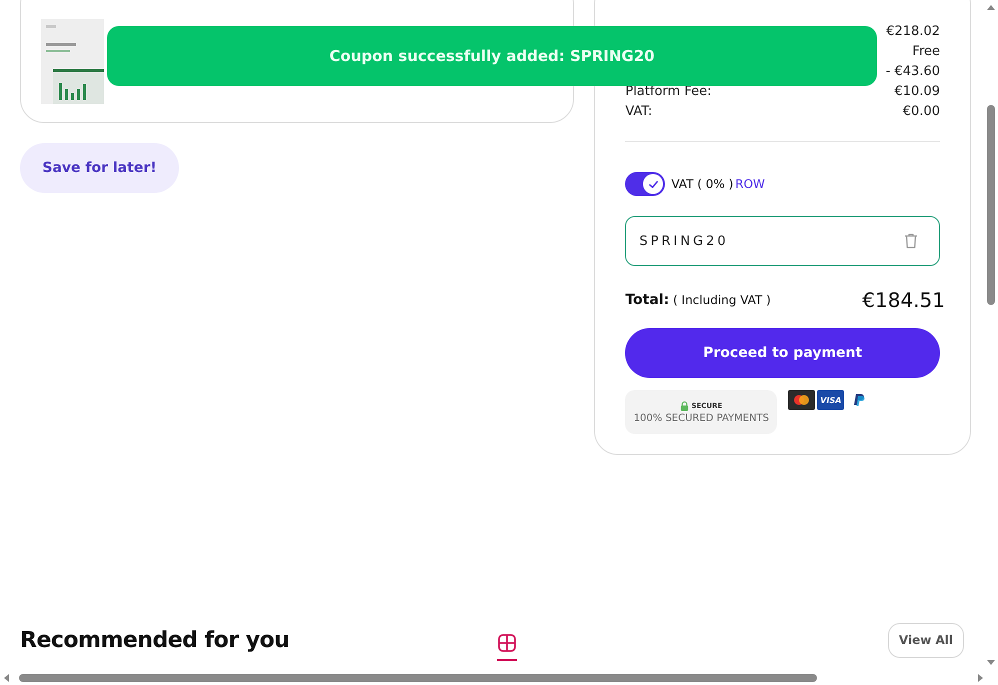 The image size is (998, 685). Describe the element at coordinates (926, 640) in the screenshot. I see `view-all-button: View All` at that location.